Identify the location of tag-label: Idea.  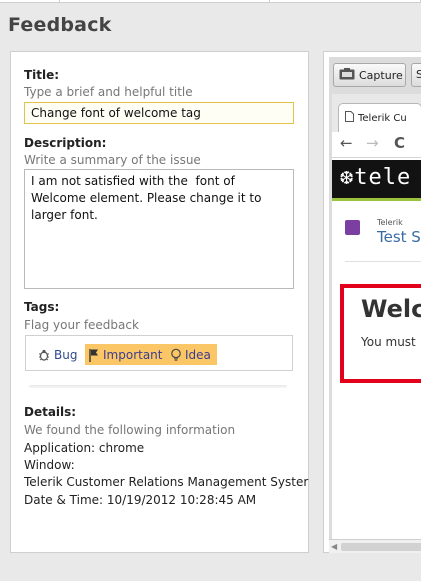
(198, 354).